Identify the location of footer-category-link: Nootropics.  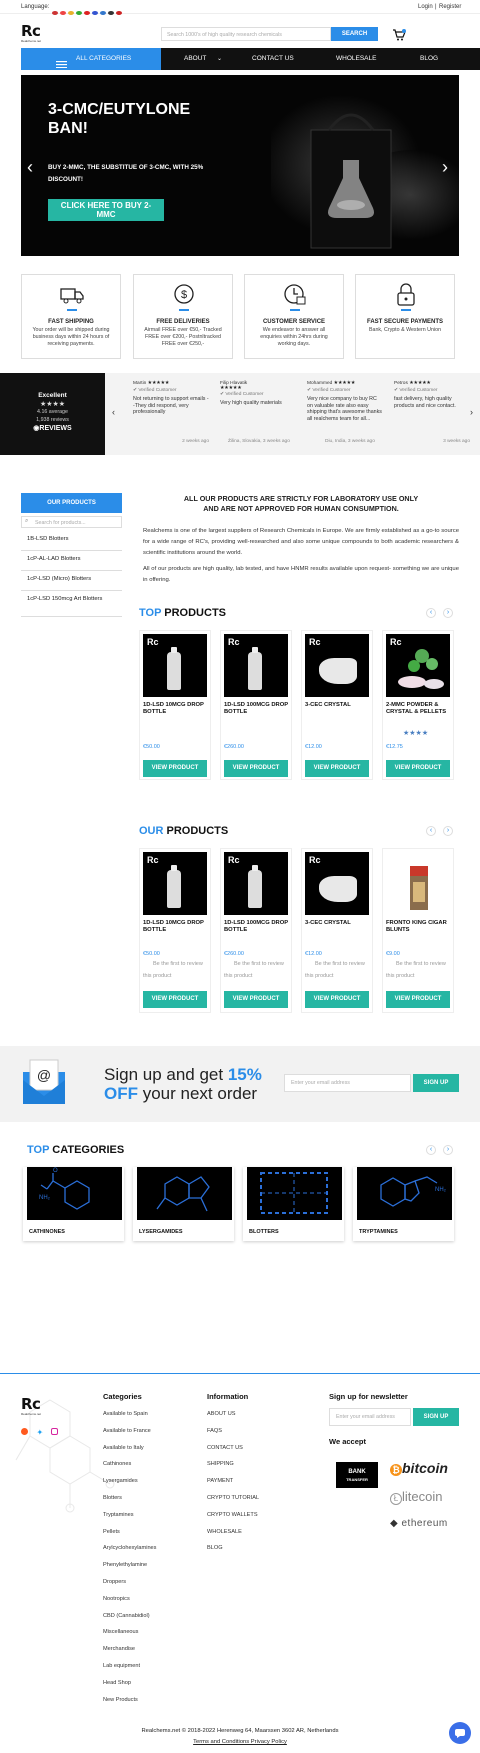
(116, 1599).